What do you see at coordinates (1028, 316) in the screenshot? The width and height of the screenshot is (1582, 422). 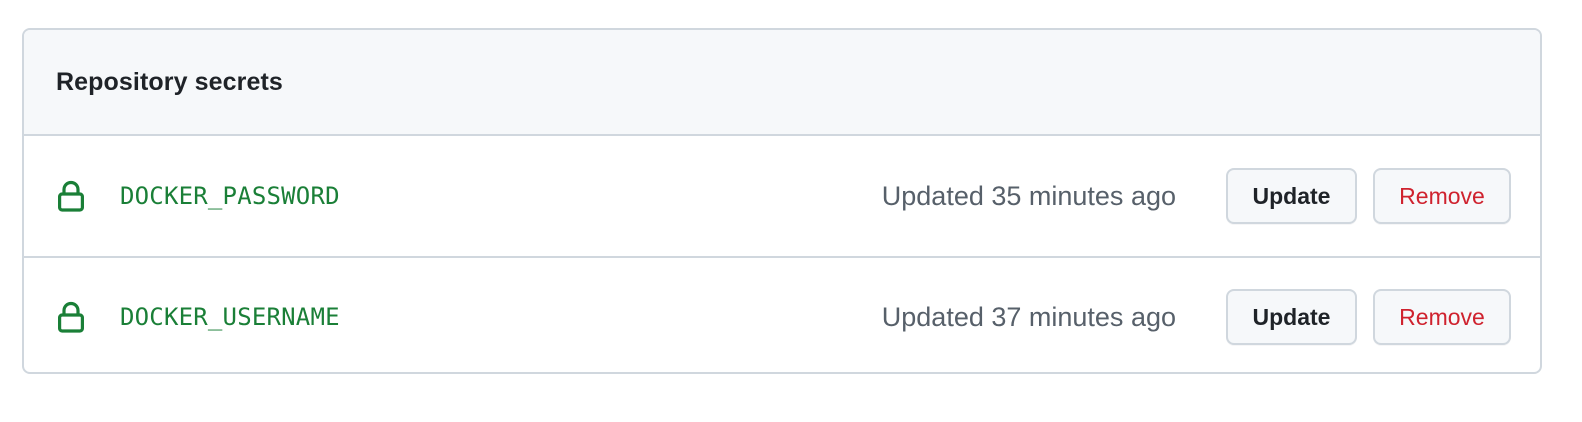 I see `updated-timestamp: Updated 37 minutes ago` at bounding box center [1028, 316].